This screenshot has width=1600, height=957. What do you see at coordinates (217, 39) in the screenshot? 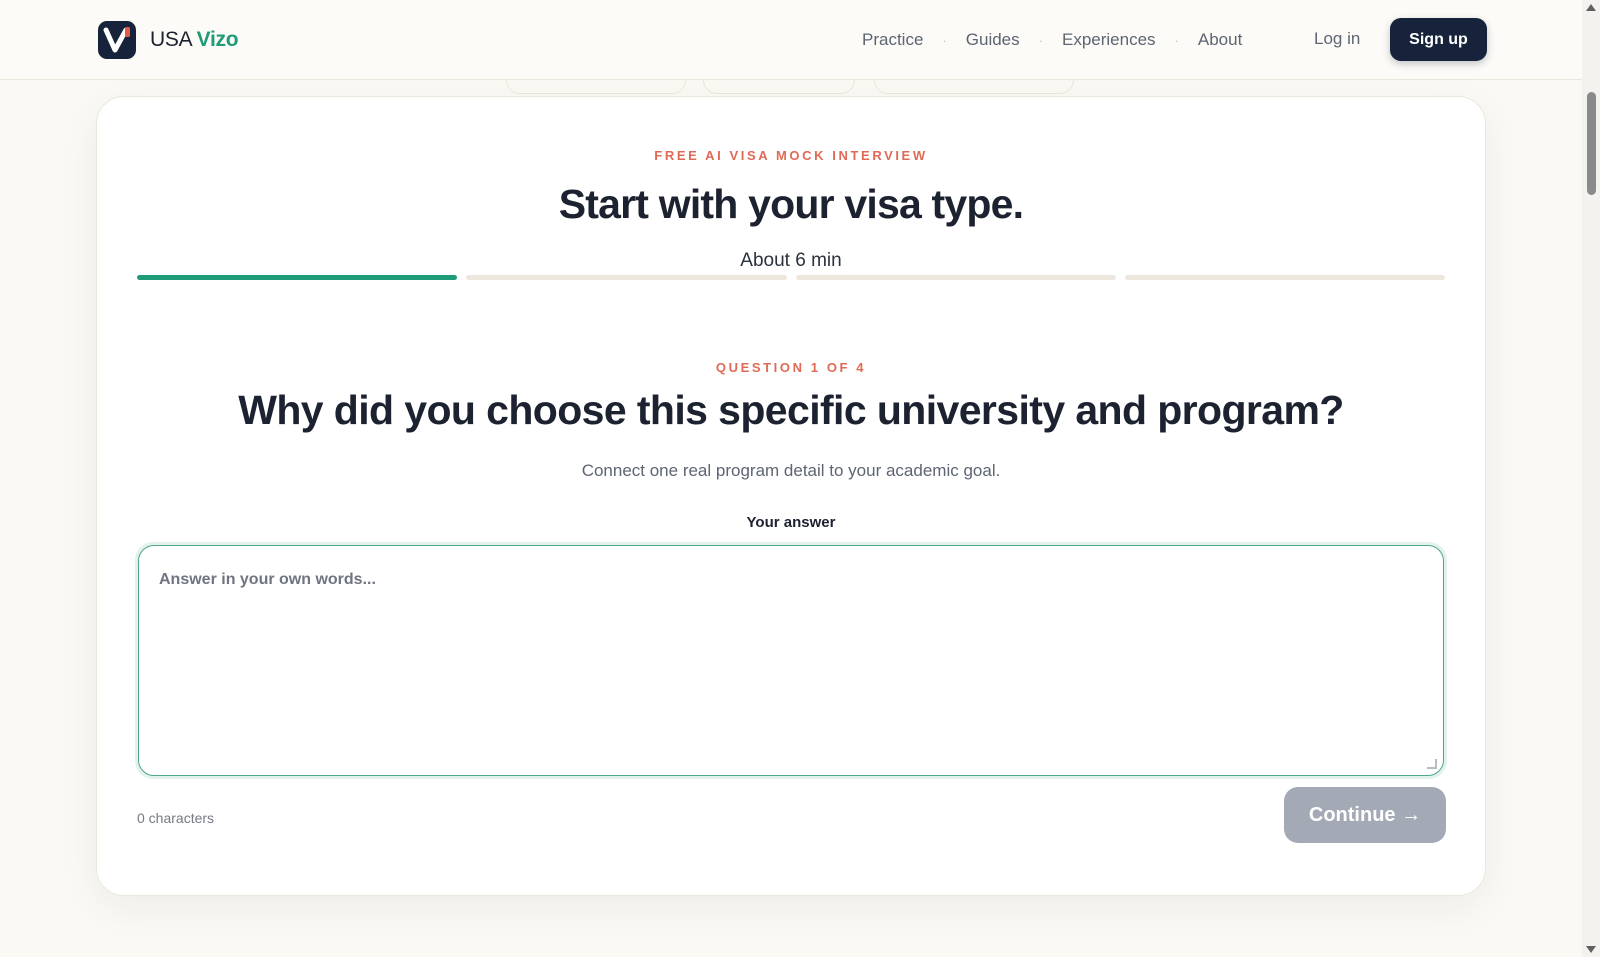
I see `brand-accent: Vizo` at bounding box center [217, 39].